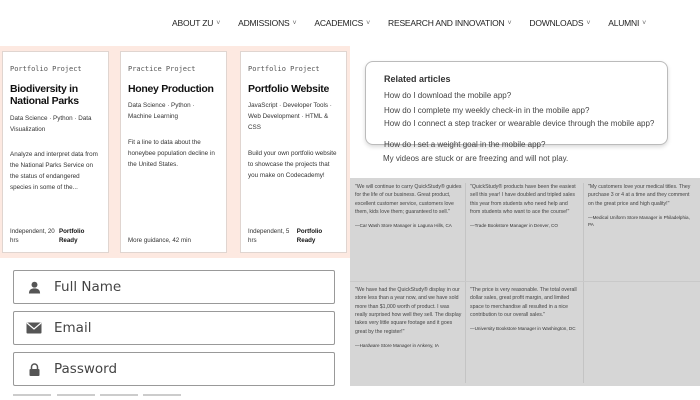 The width and height of the screenshot is (700, 400). I want to click on project-meta: Independent, 20 hrs, so click(32, 236).